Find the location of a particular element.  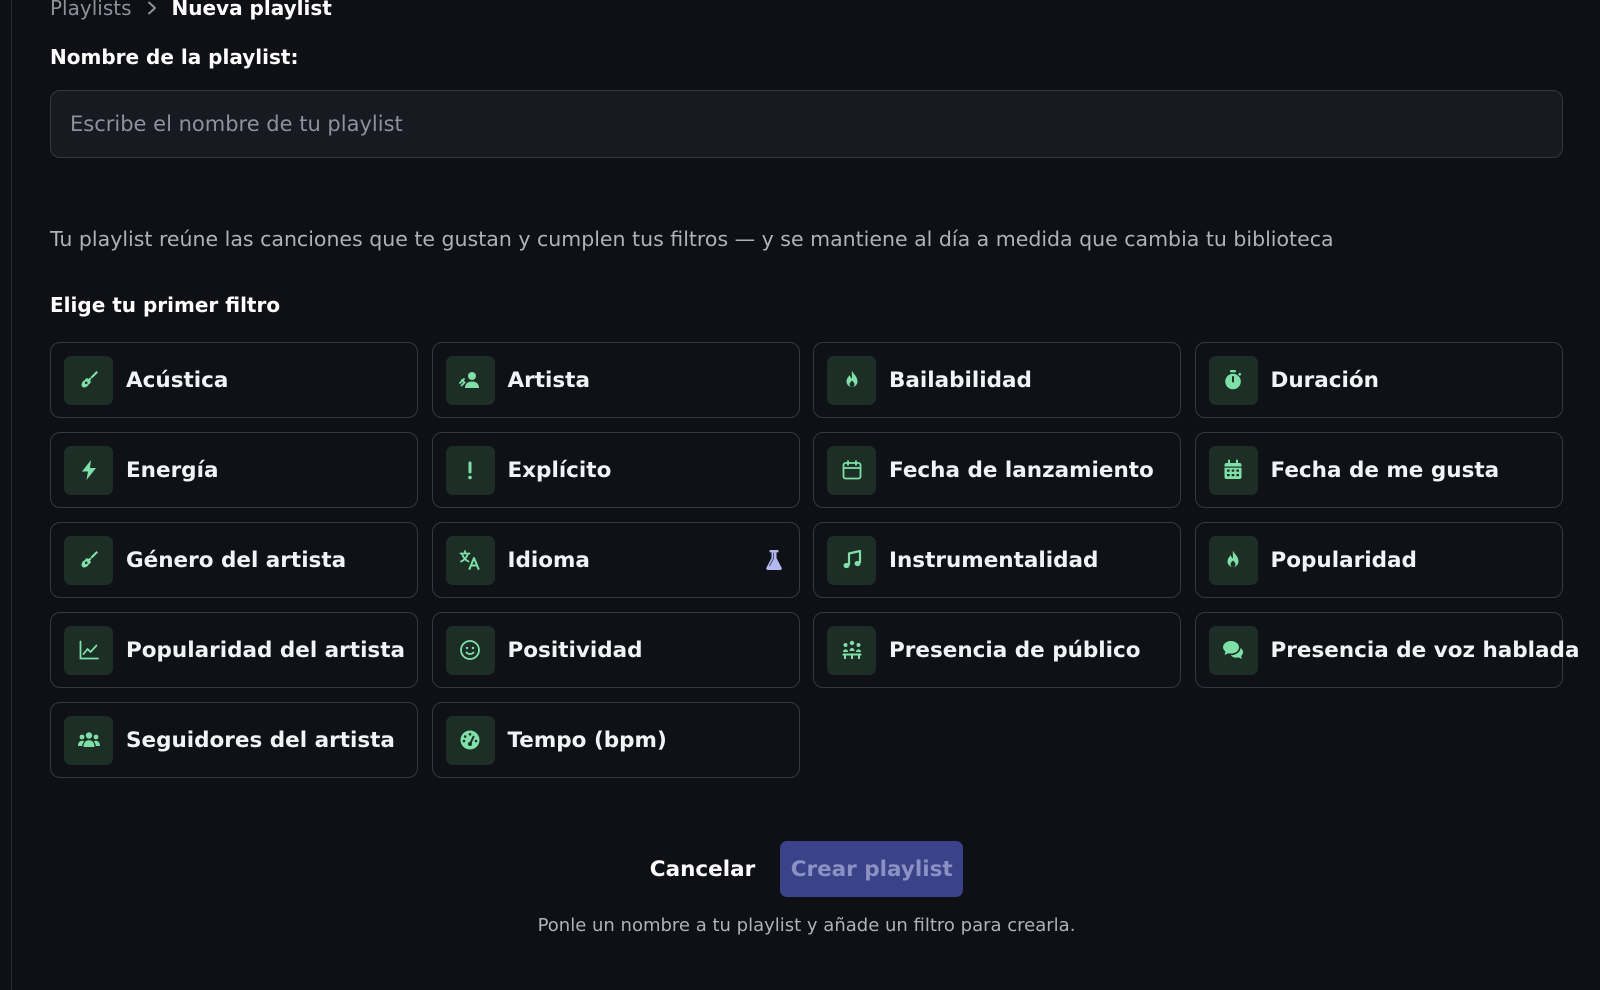

filter-option-label: Instrumentalidad is located at coordinates (994, 560).